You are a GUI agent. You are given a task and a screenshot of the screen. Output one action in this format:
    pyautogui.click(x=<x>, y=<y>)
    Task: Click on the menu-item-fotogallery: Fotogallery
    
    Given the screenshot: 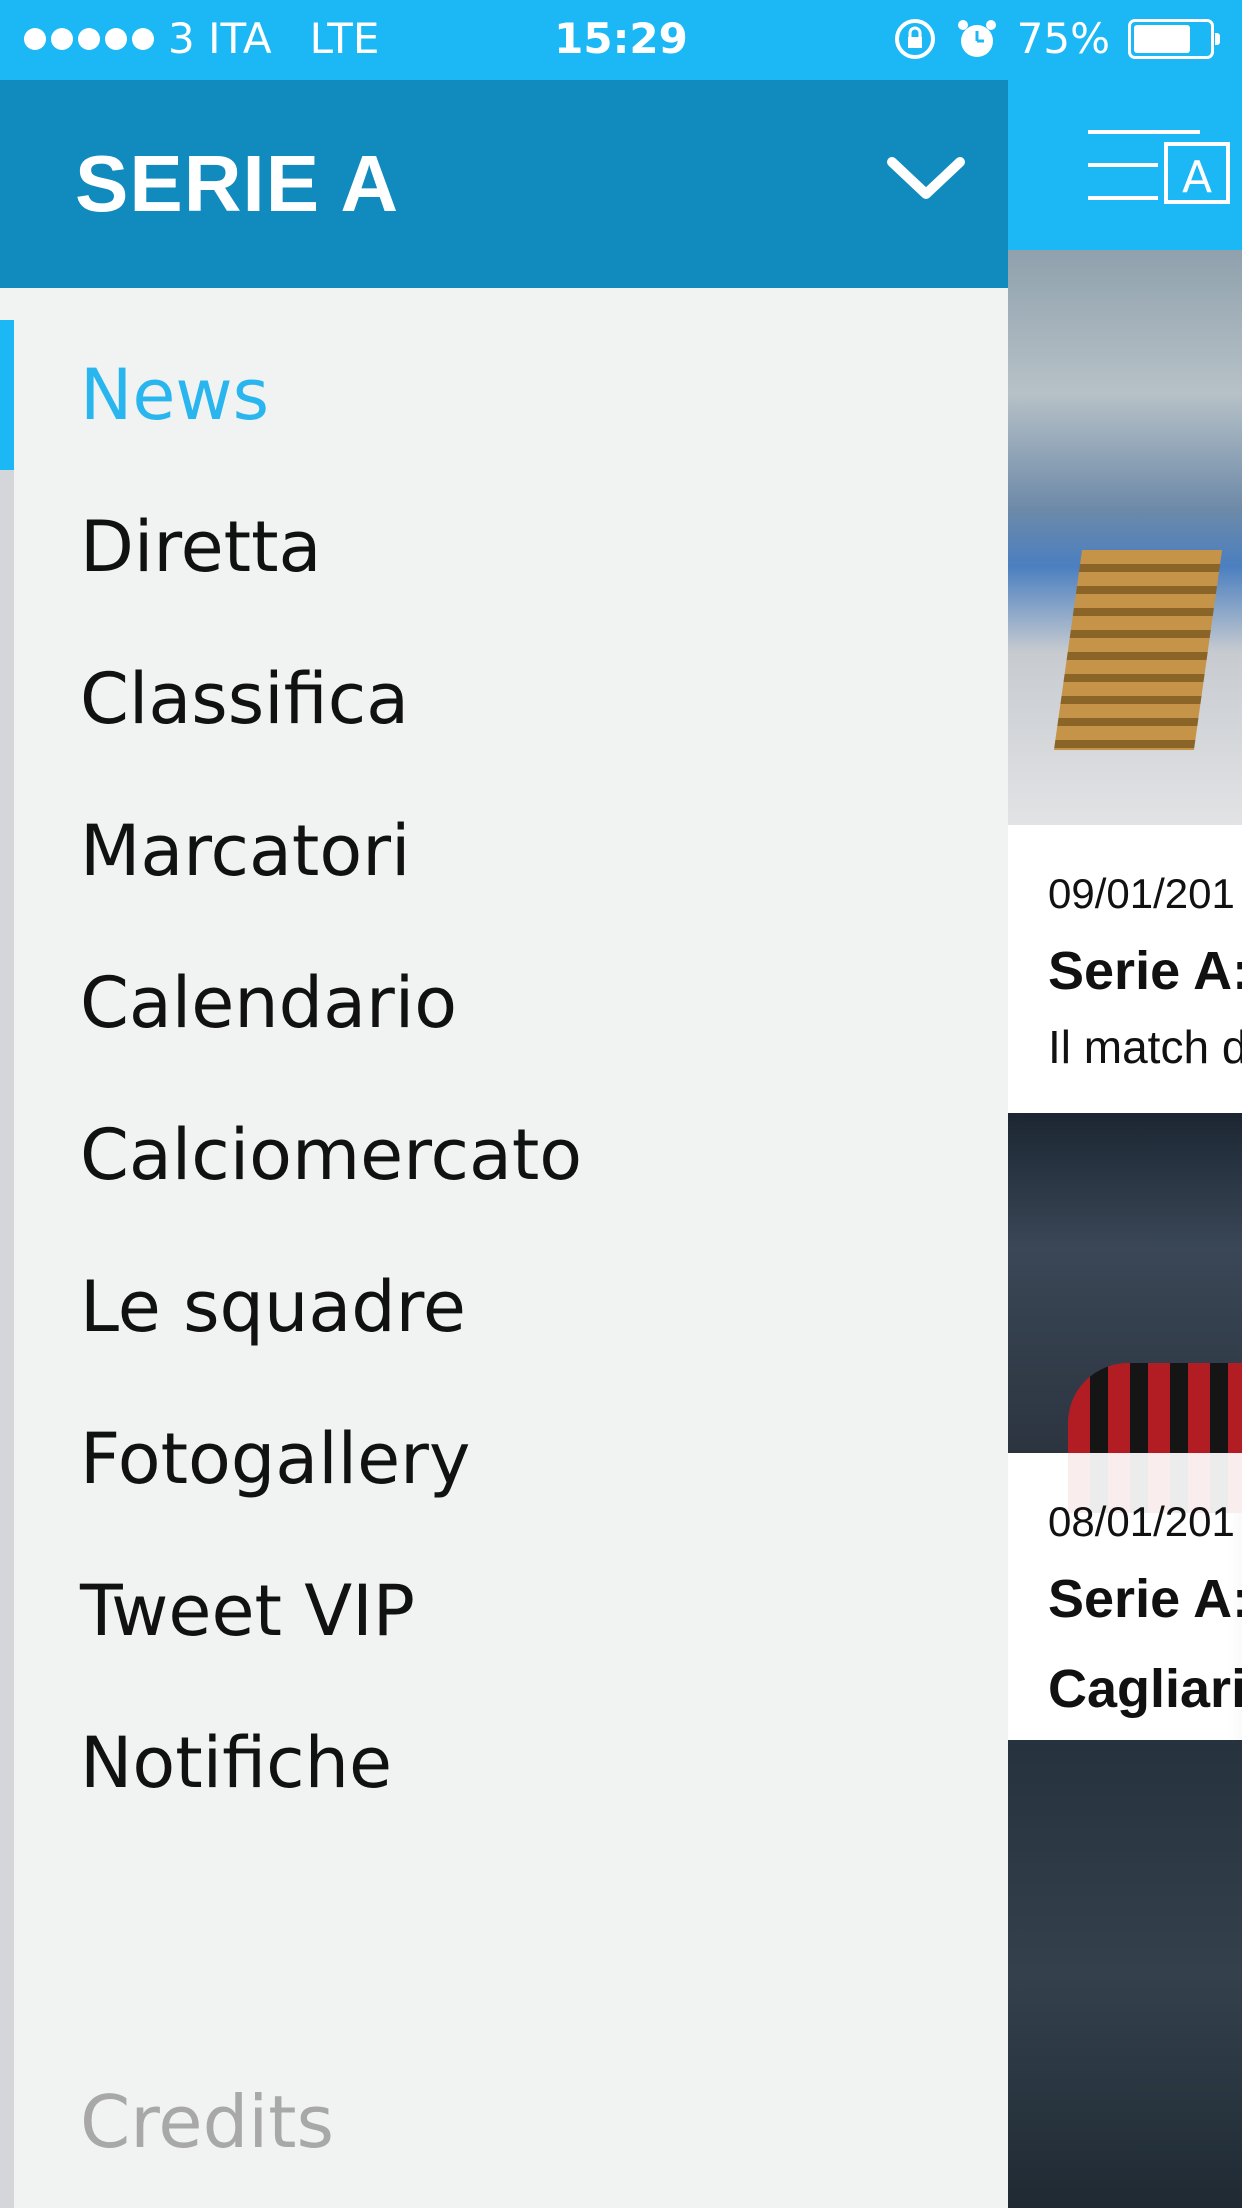 What is the action you would take?
    pyautogui.click(x=331, y=1480)
    